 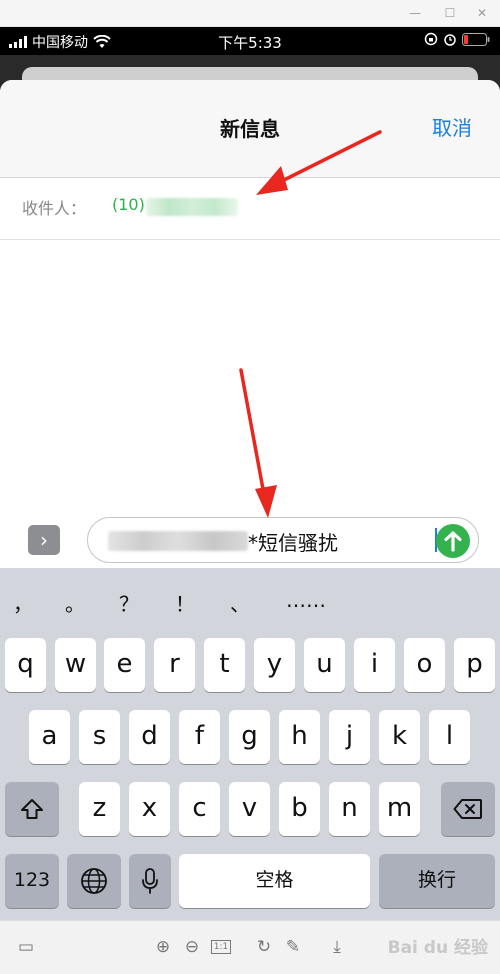 What do you see at coordinates (374, 665) in the screenshot?
I see `key-i: i` at bounding box center [374, 665].